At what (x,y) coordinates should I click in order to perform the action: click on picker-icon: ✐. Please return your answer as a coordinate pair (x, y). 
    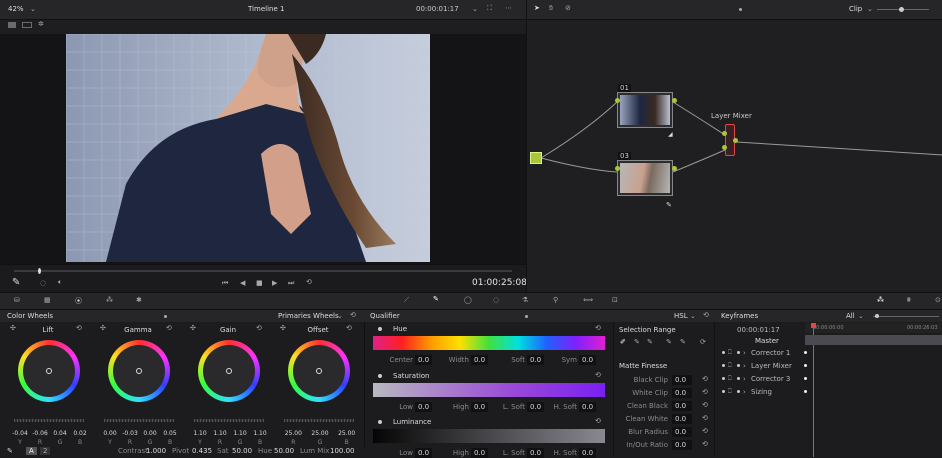
    Looking at the image, I should click on (623, 342).